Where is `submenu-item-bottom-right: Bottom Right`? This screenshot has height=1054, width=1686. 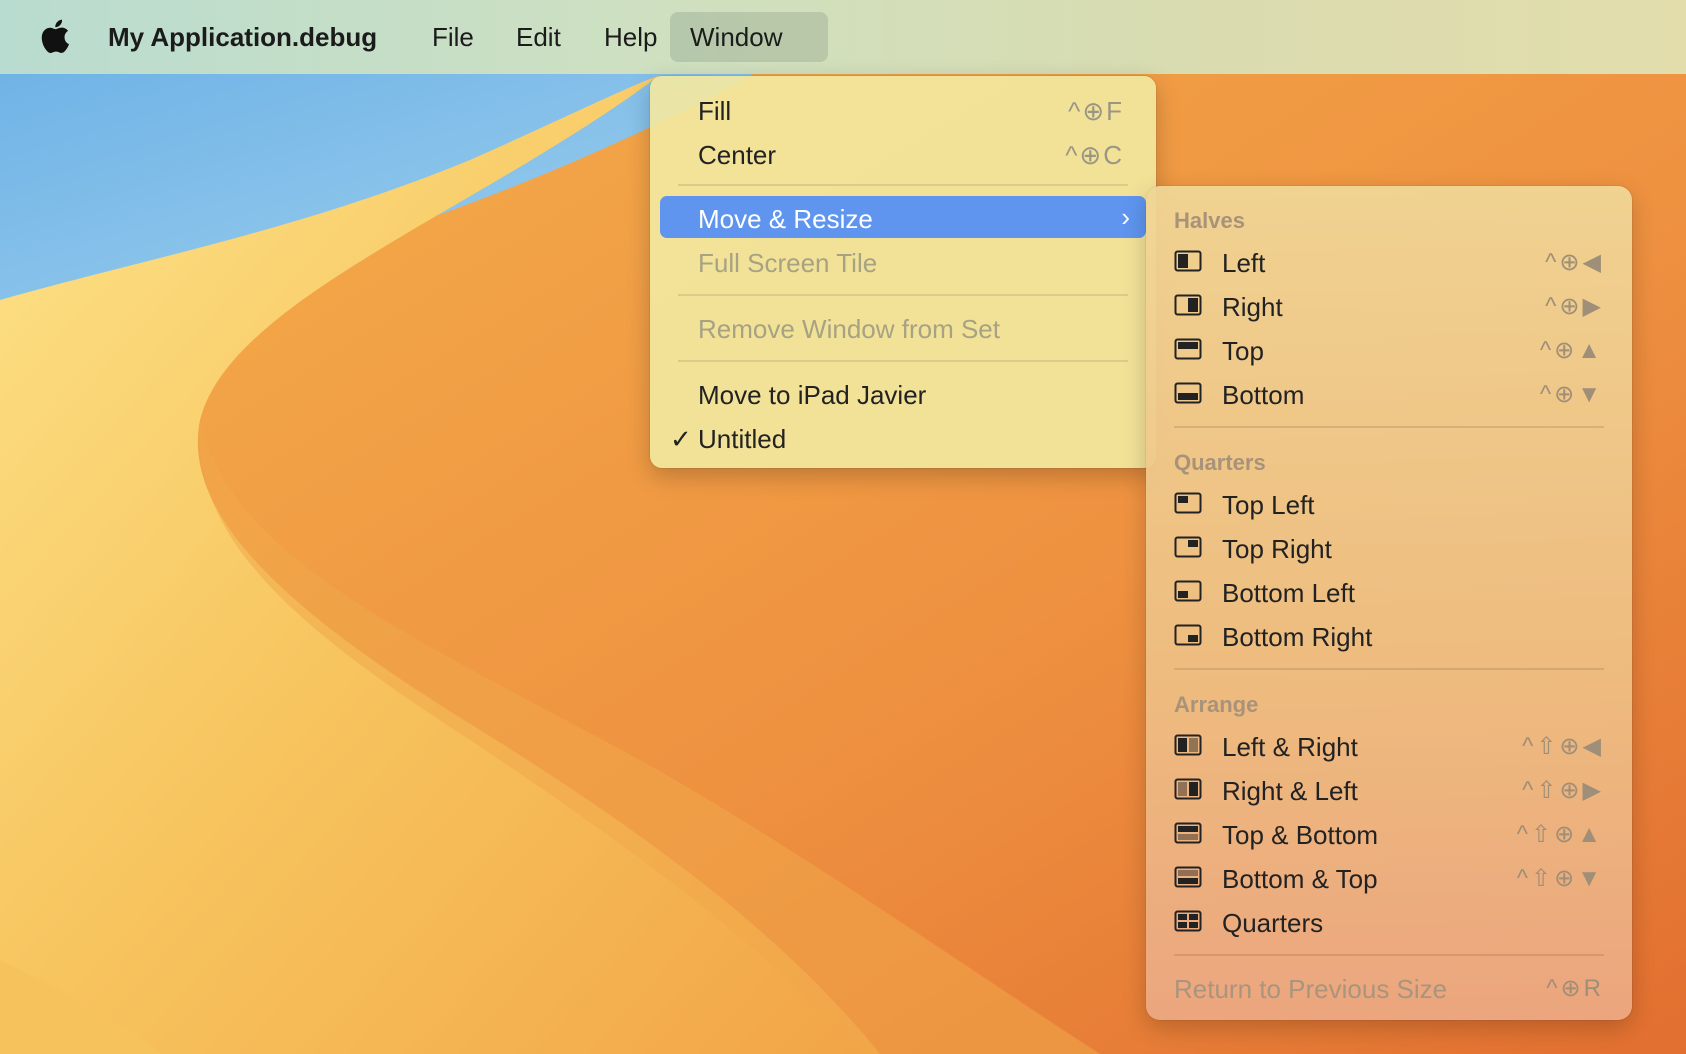 submenu-item-bottom-right: Bottom Right is located at coordinates (1389, 635).